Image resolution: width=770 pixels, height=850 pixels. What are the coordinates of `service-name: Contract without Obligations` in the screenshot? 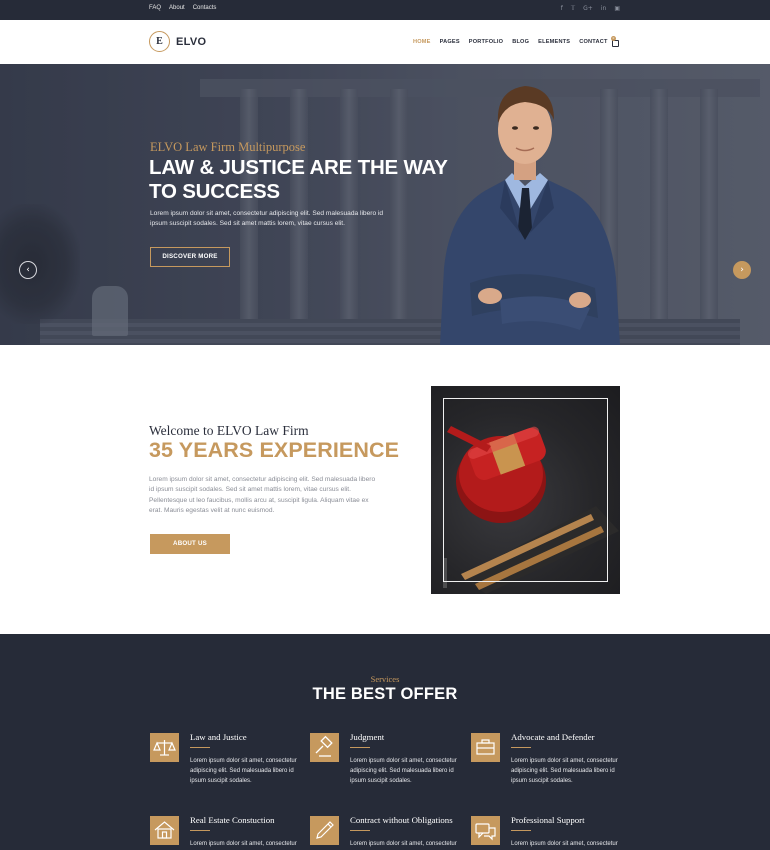 It's located at (401, 820).